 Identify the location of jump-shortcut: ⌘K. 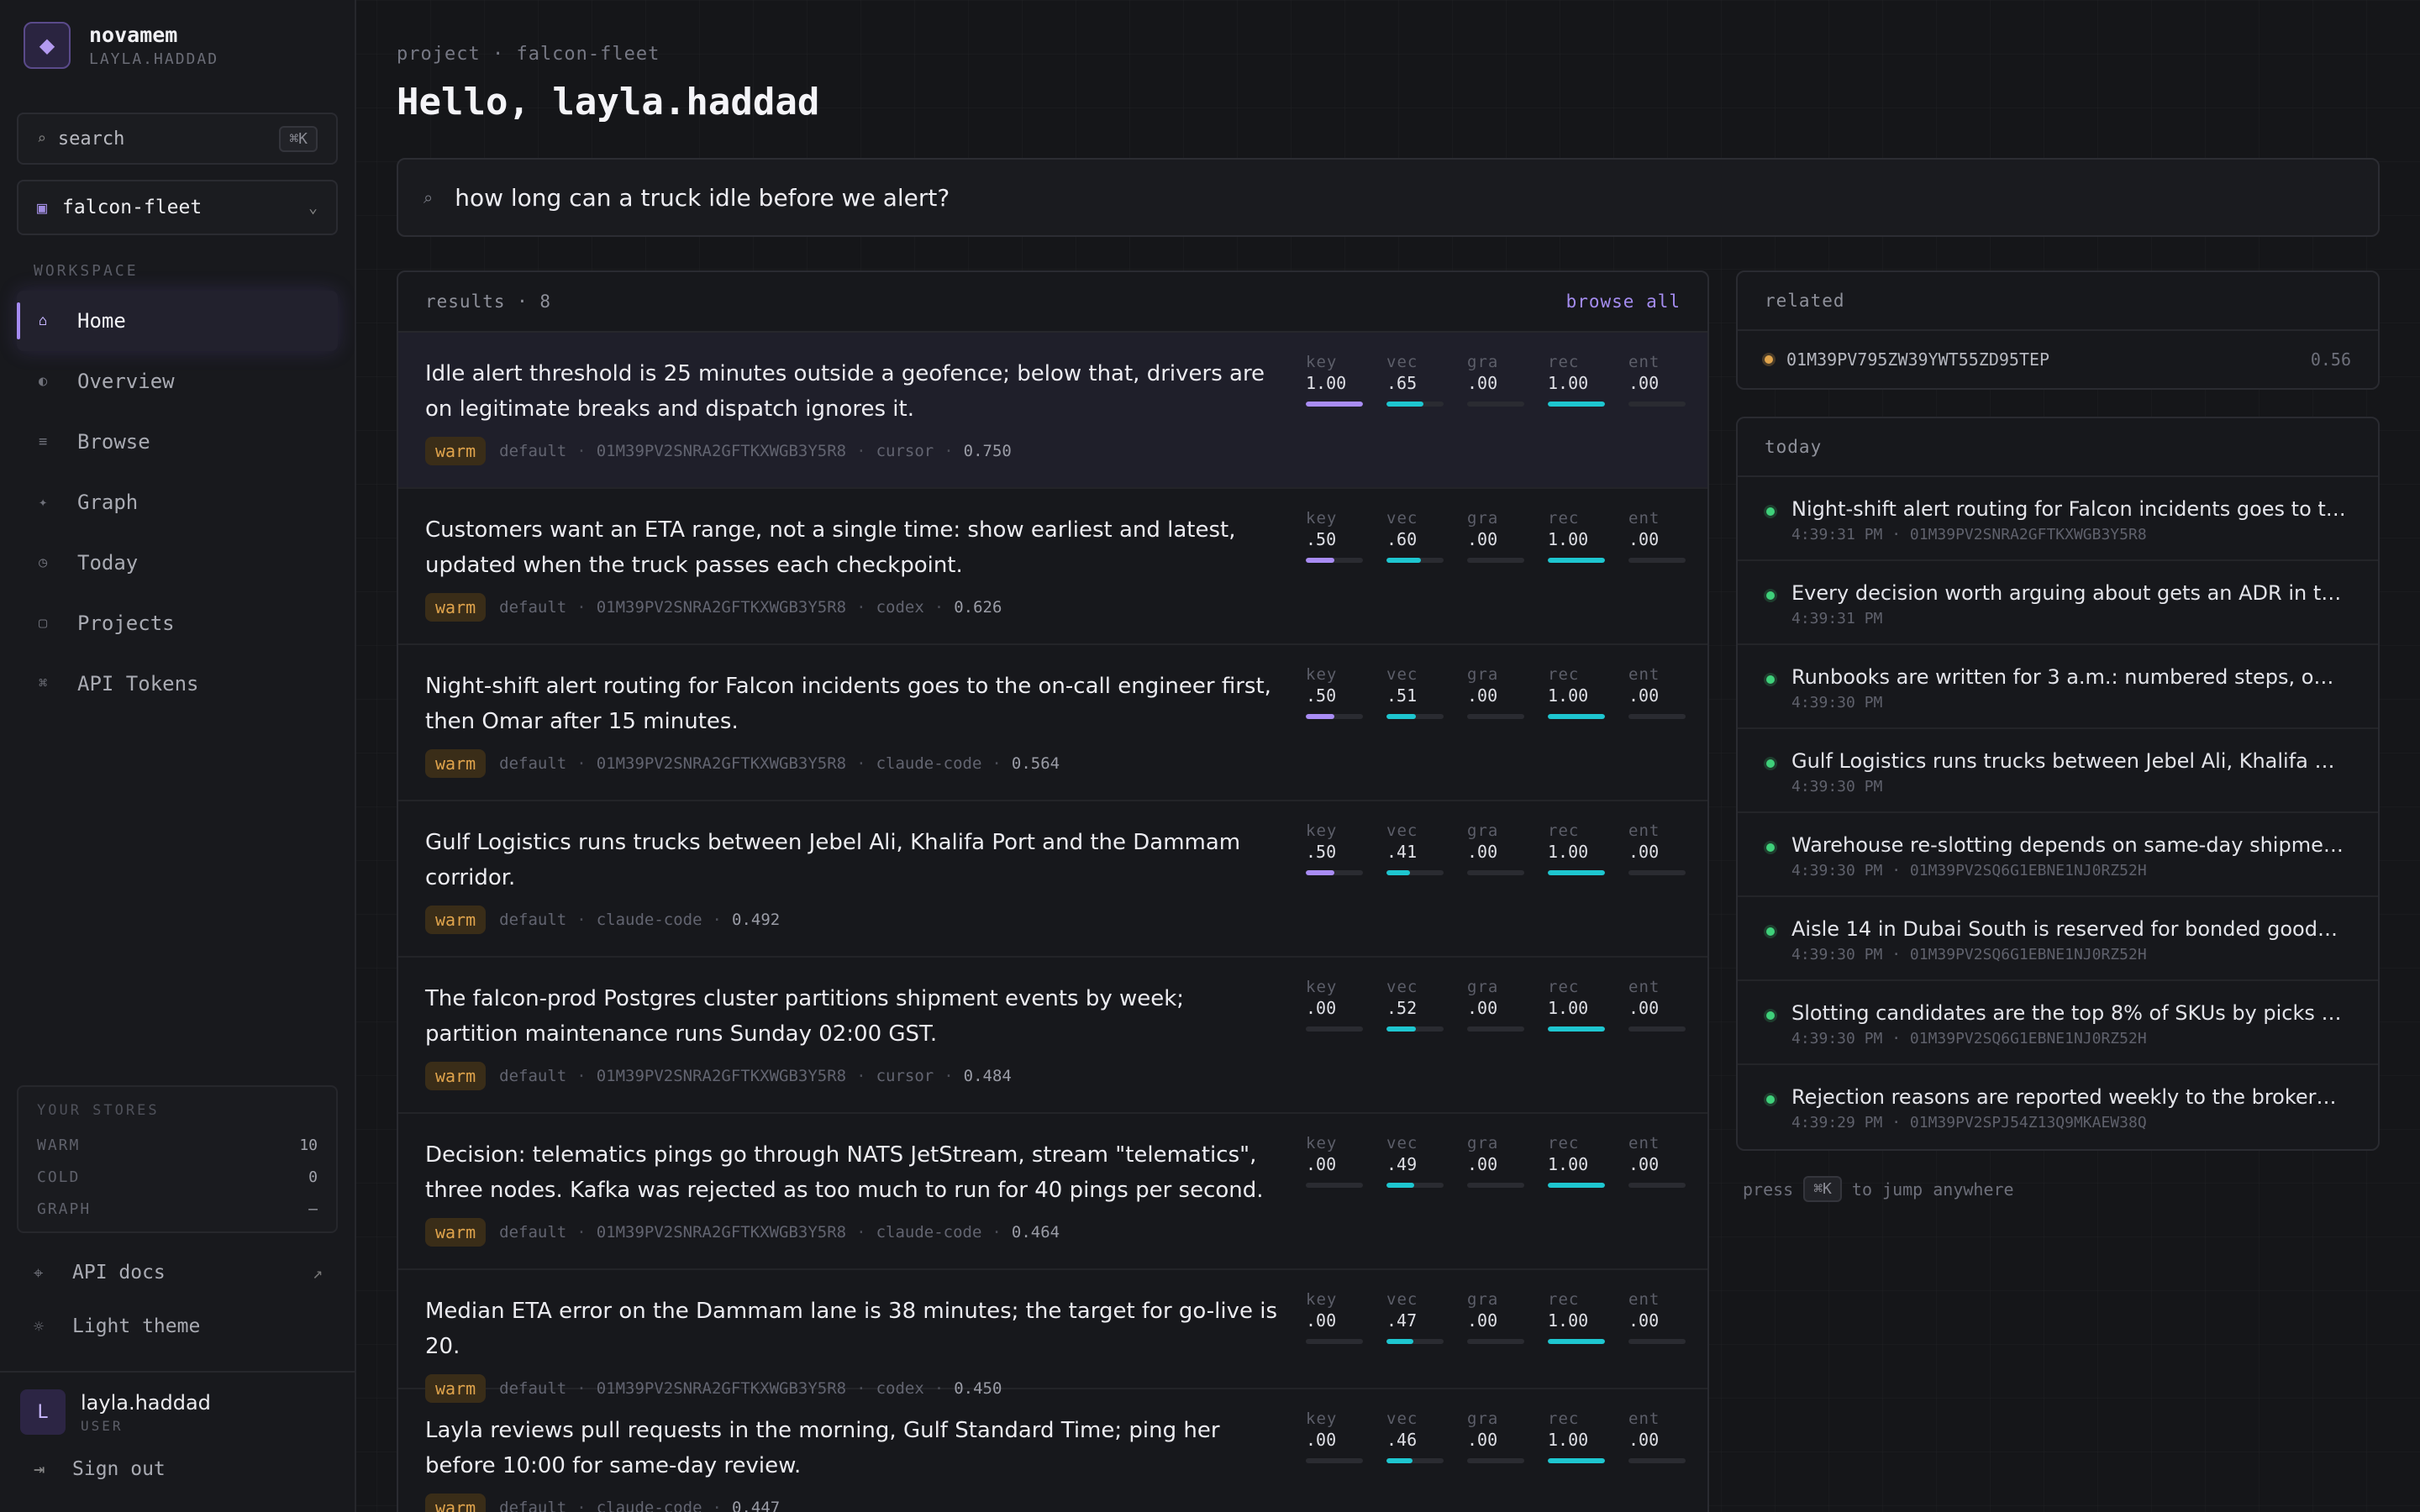
(1822, 1189).